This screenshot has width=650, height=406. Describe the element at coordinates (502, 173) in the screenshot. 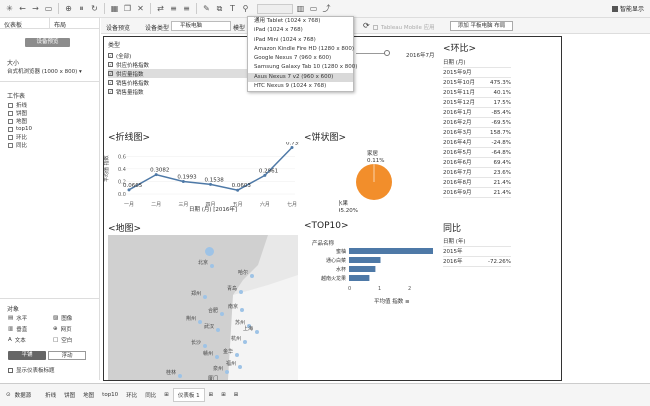

I see `row-value: 23.6%` at that location.